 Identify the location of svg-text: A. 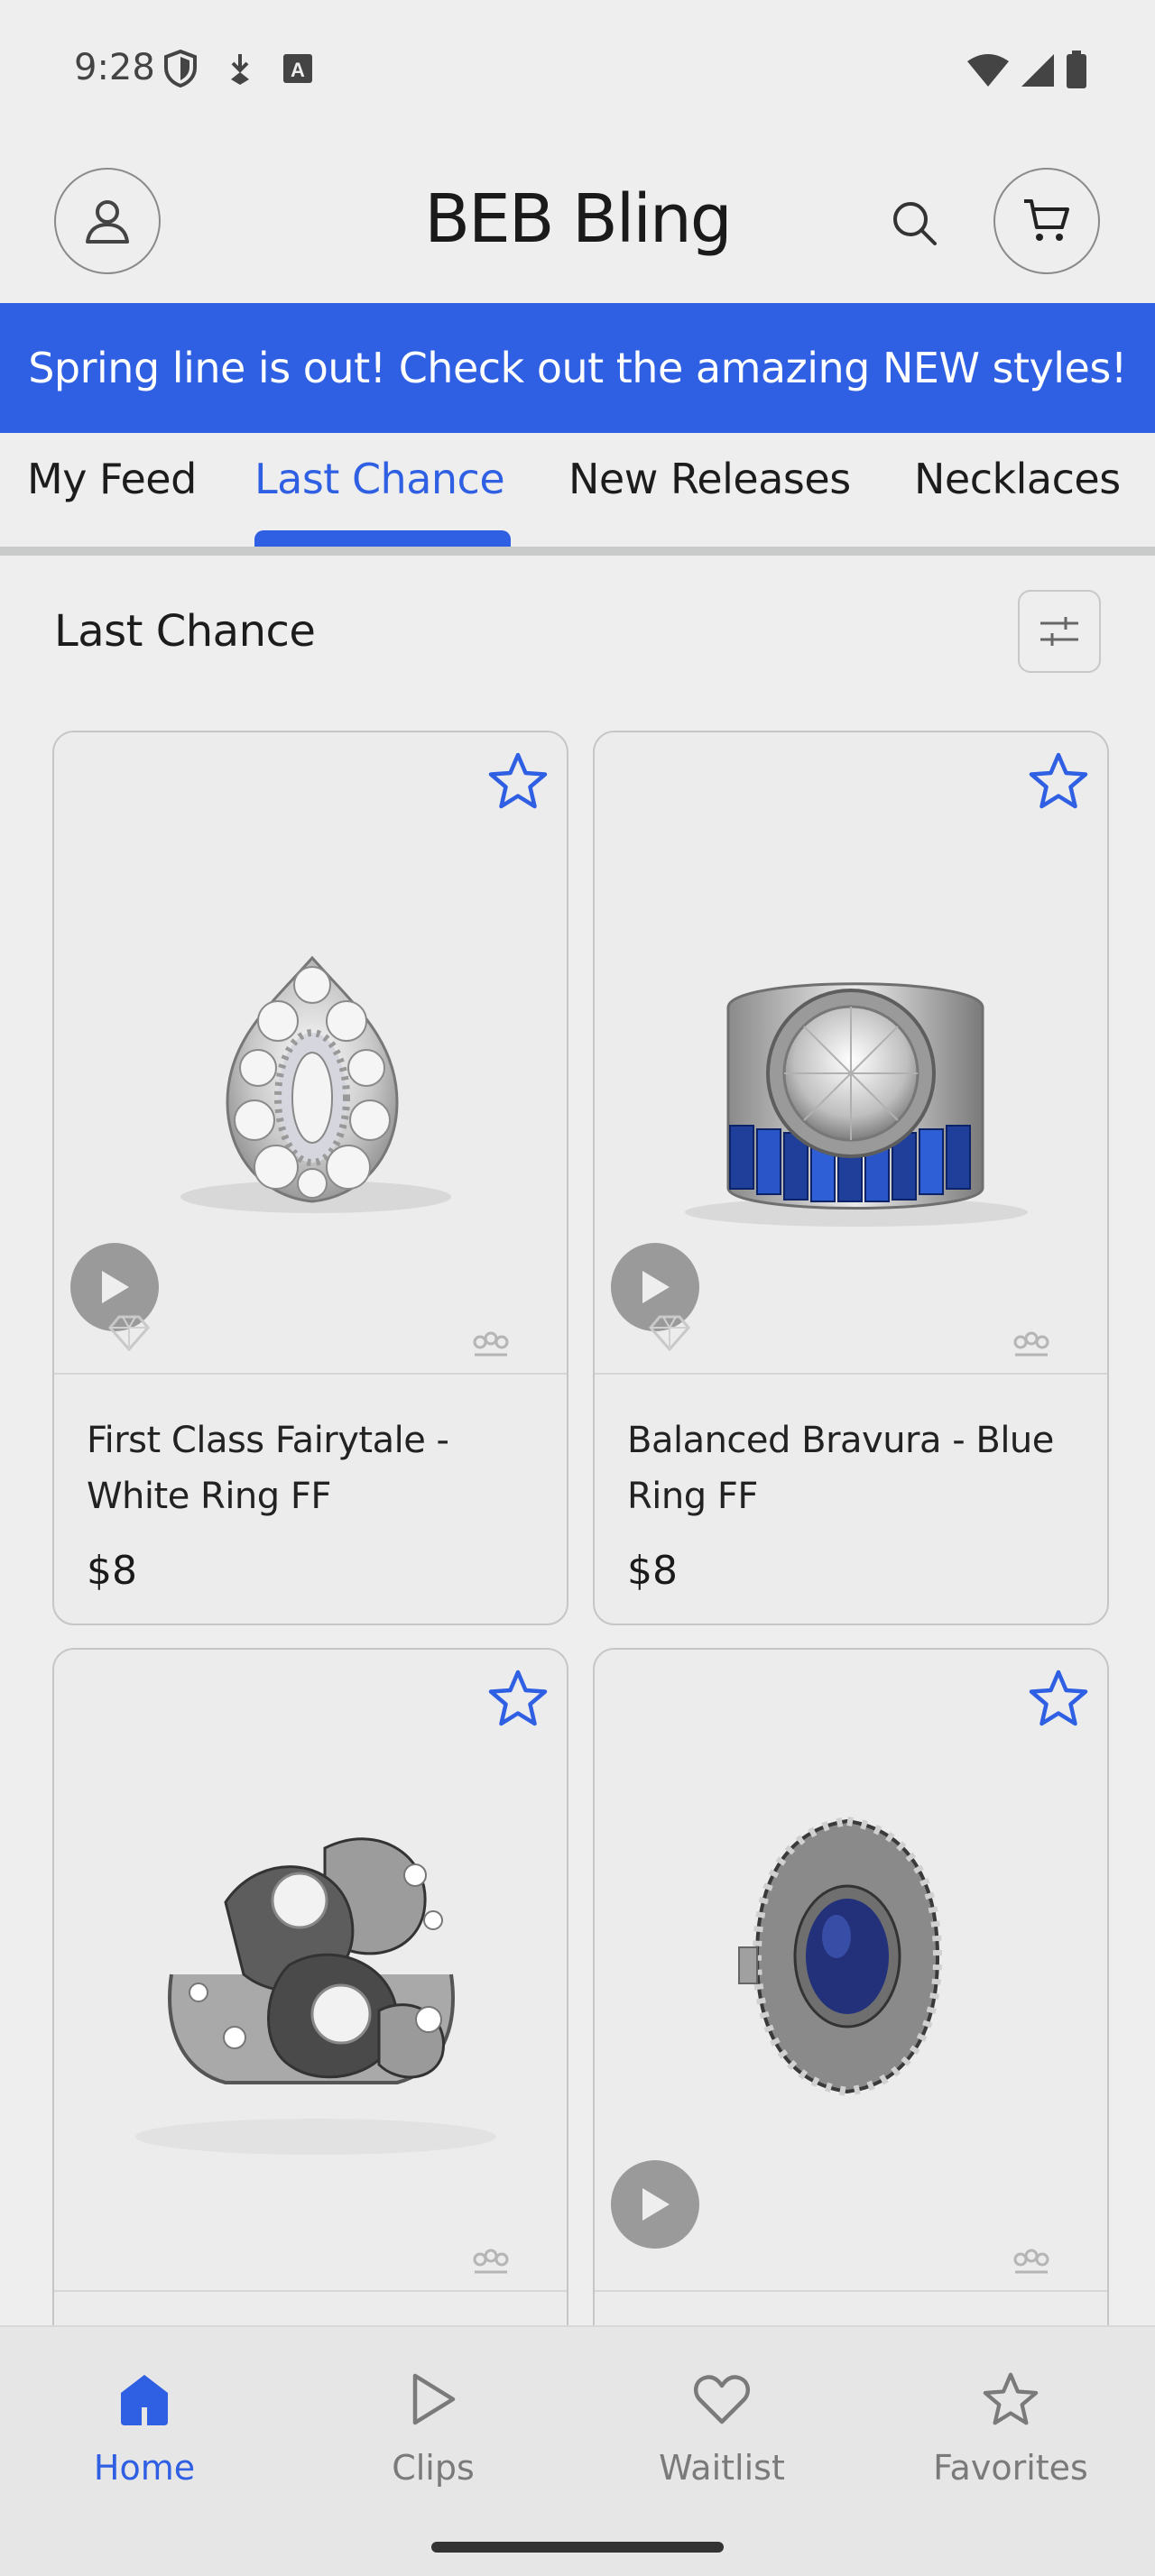
(298, 70).